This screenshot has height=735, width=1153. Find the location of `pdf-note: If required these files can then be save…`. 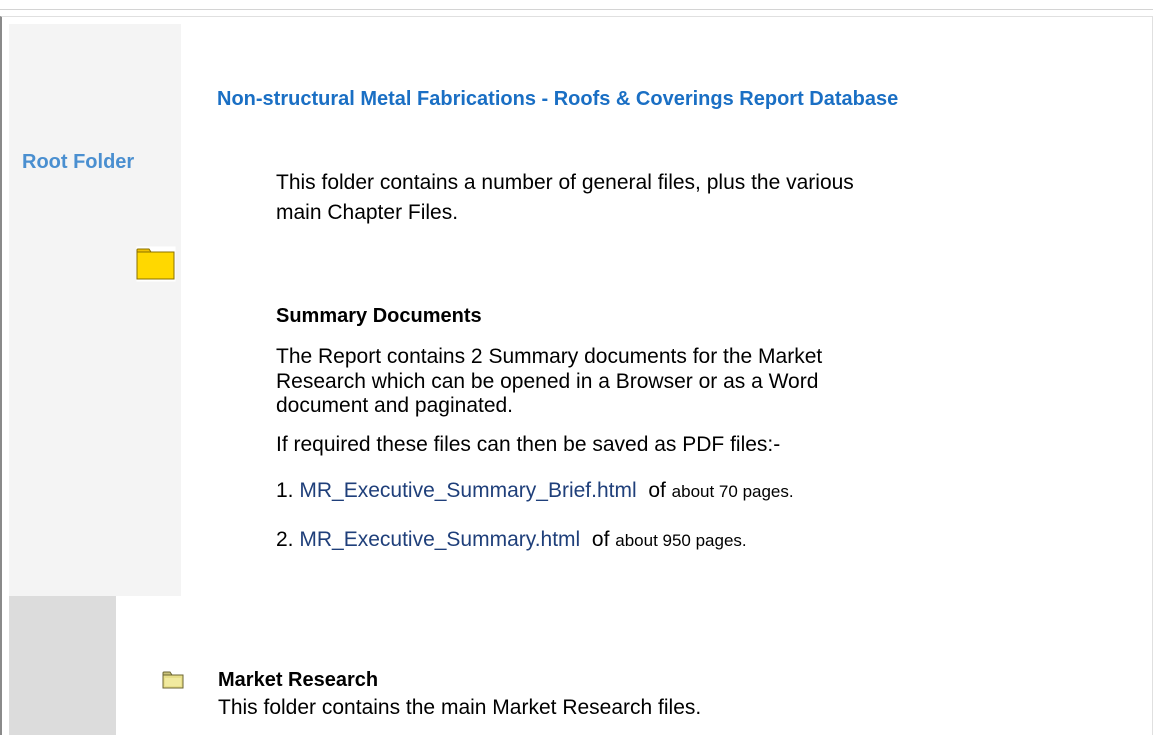

pdf-note: If required these files can then be save… is located at coordinates (528, 444).